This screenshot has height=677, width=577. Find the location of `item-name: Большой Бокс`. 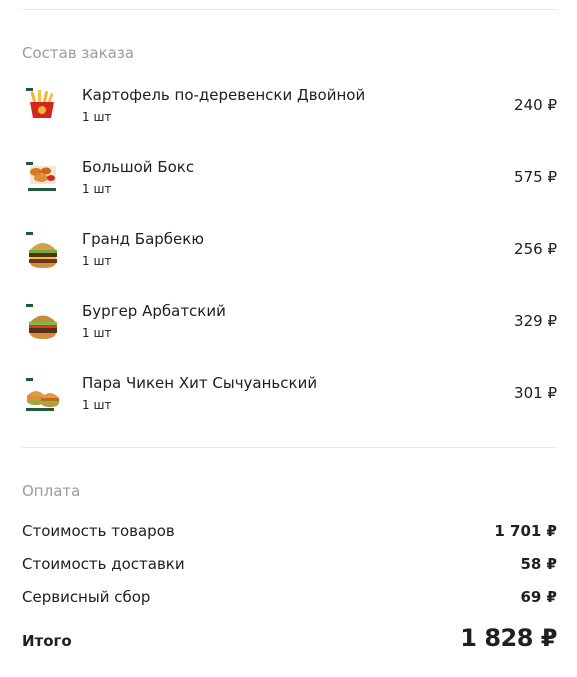

item-name: Большой Бокс is located at coordinates (138, 167).